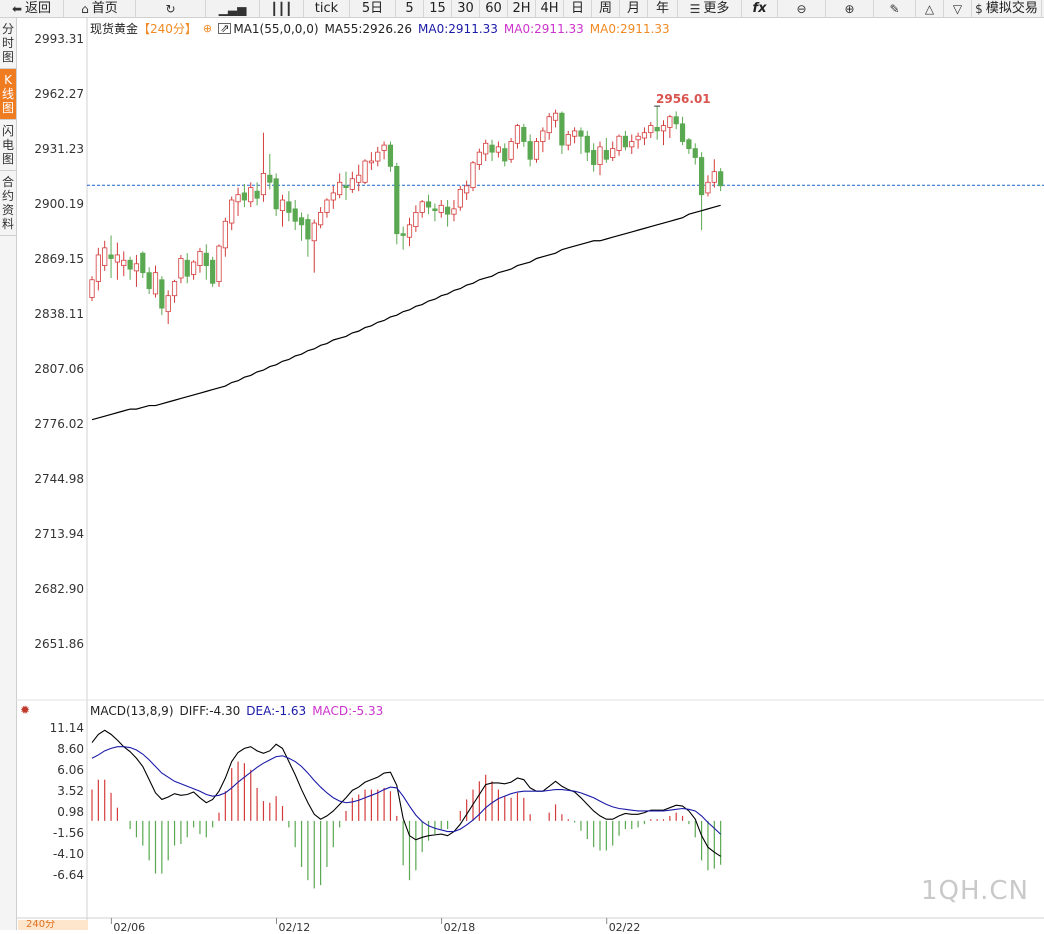  Describe the element at coordinates (70, 811) in the screenshot. I see `macd-tick-label: 0.98` at that location.